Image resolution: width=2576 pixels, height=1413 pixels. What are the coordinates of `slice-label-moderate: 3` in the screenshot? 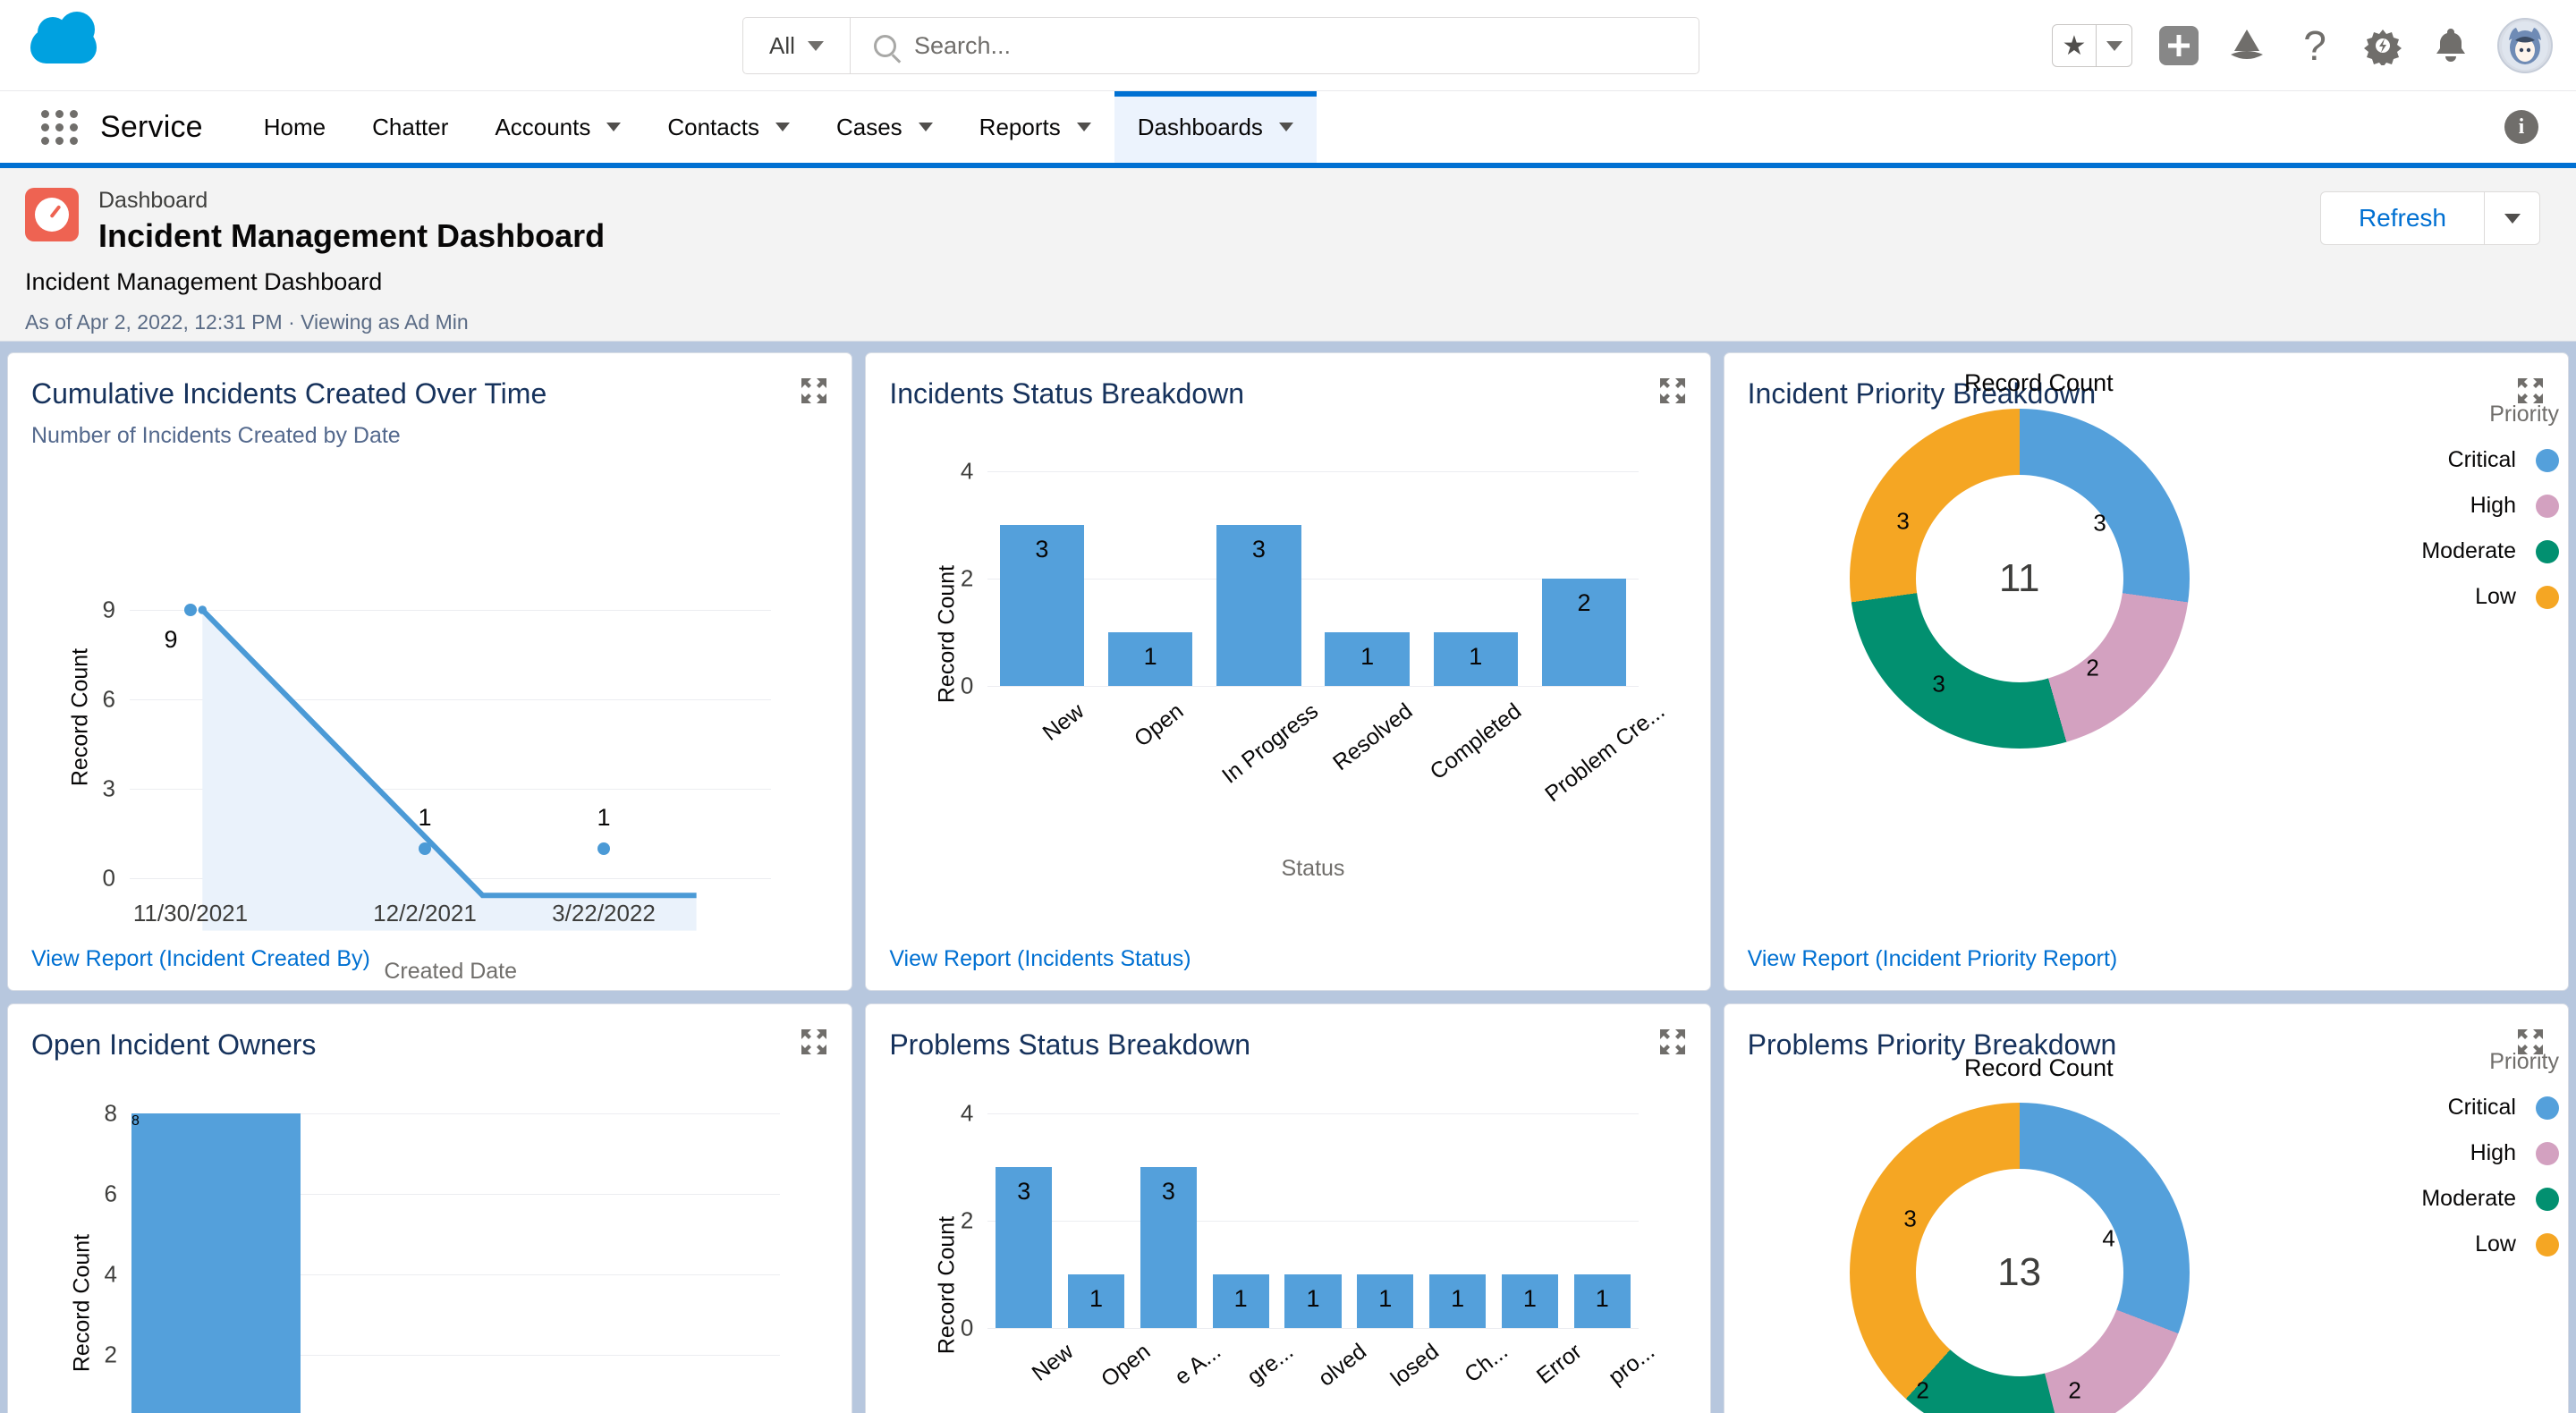 It's located at (1938, 684).